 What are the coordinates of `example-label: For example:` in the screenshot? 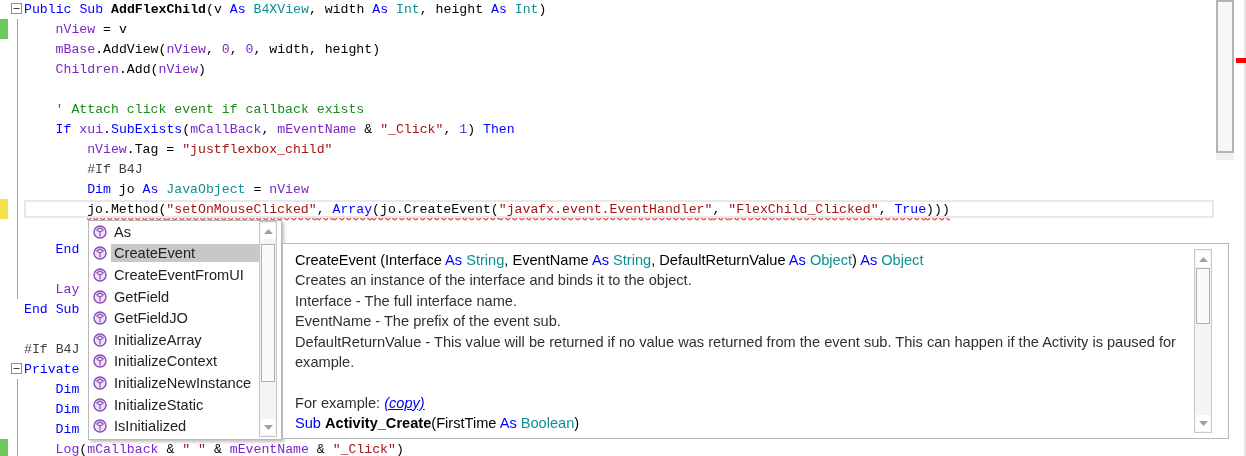 It's located at (338, 403).